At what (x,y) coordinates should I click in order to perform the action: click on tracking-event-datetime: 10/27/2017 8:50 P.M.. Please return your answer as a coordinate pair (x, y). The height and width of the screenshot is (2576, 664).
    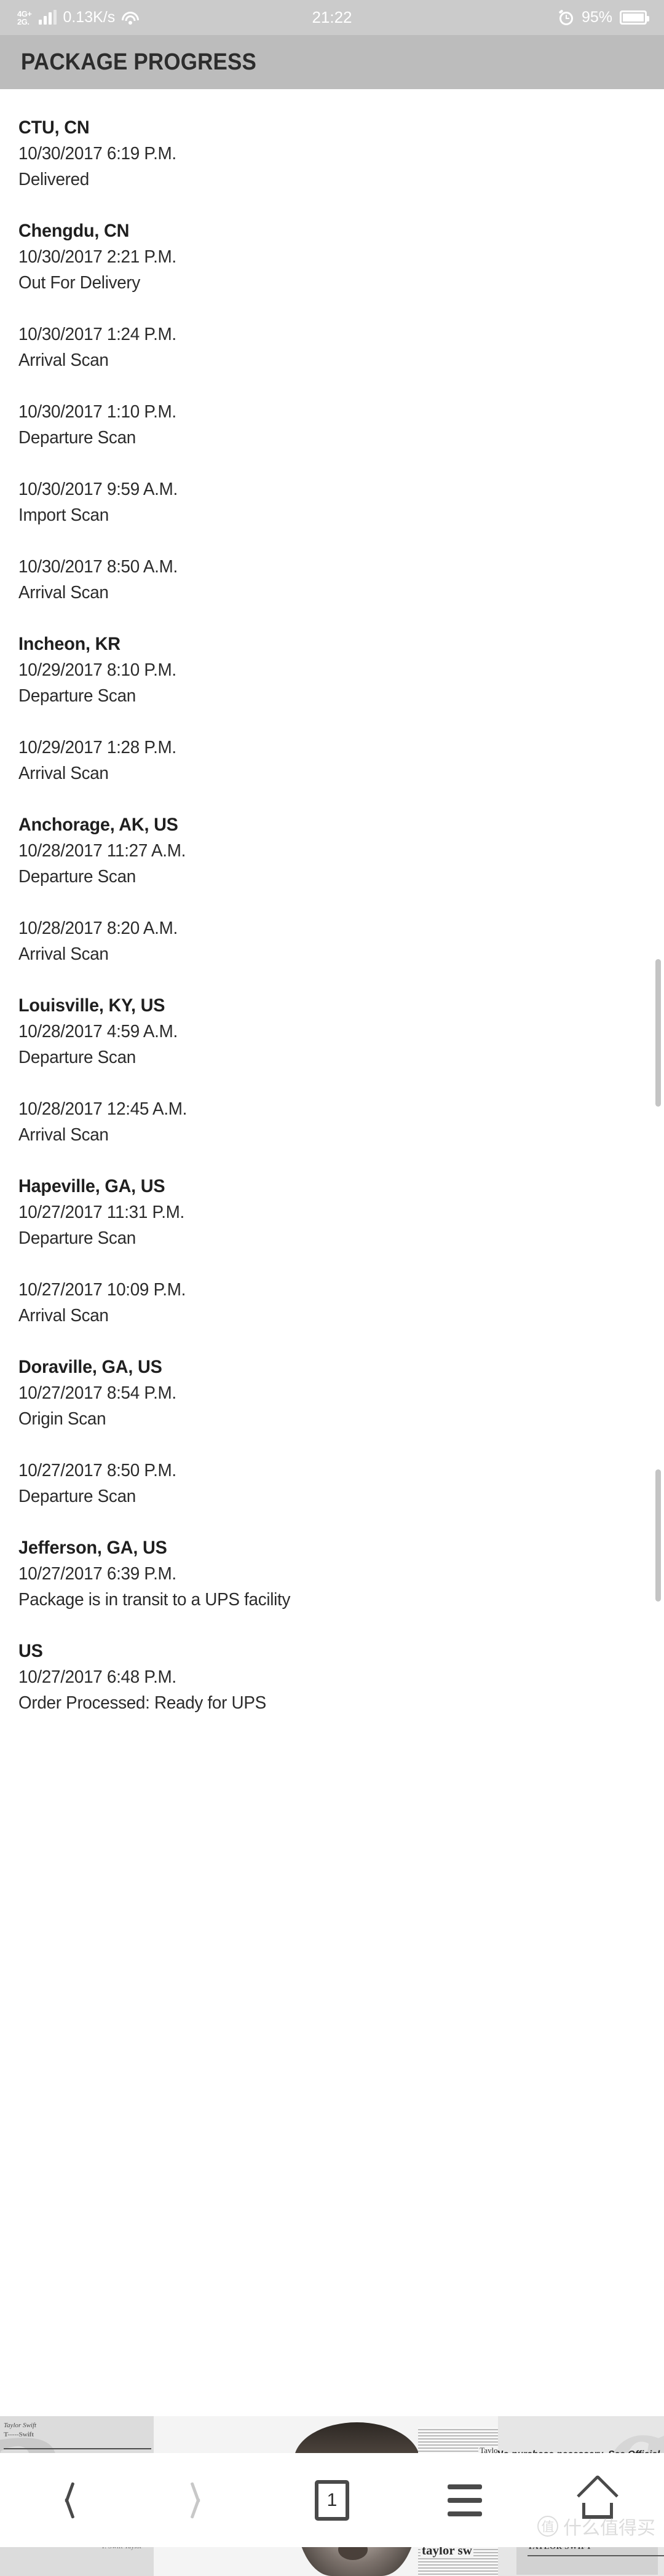
    Looking at the image, I should click on (97, 1470).